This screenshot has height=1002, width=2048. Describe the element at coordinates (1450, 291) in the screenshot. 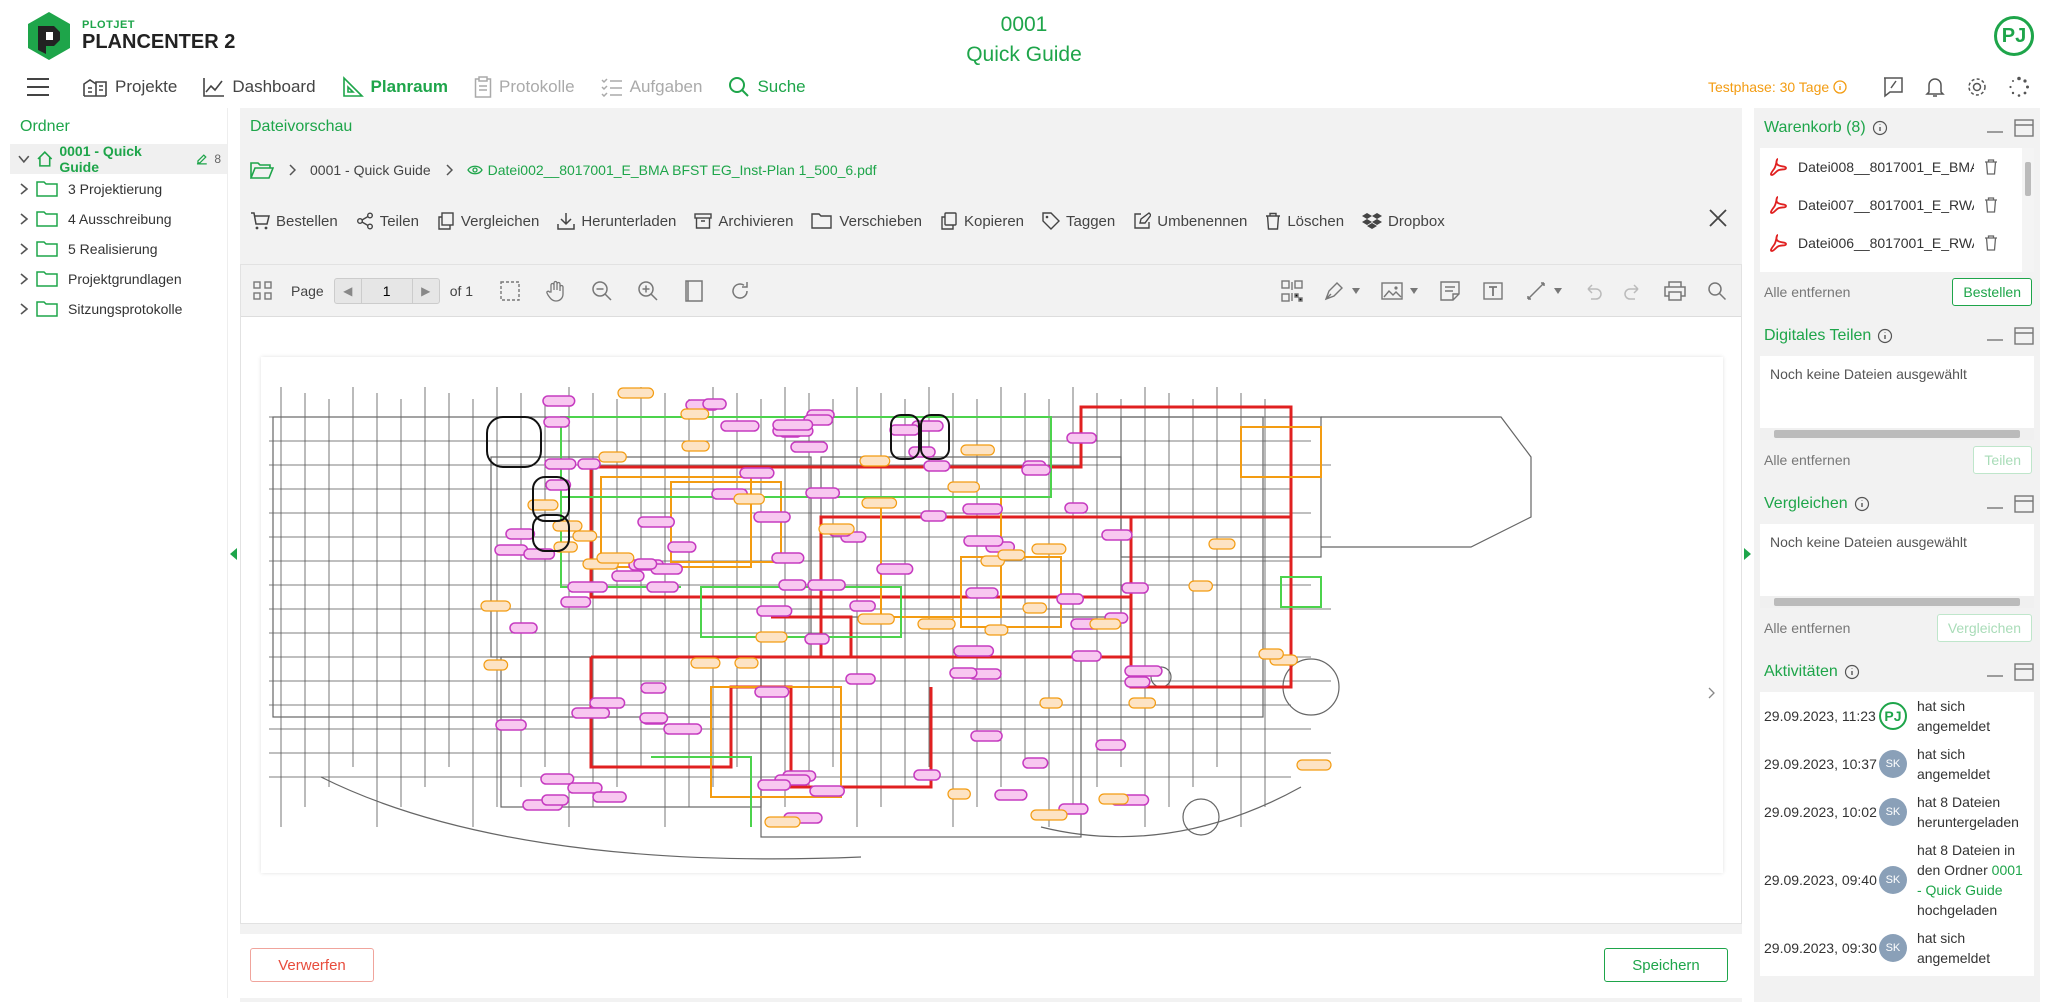

I see `note-icon` at that location.